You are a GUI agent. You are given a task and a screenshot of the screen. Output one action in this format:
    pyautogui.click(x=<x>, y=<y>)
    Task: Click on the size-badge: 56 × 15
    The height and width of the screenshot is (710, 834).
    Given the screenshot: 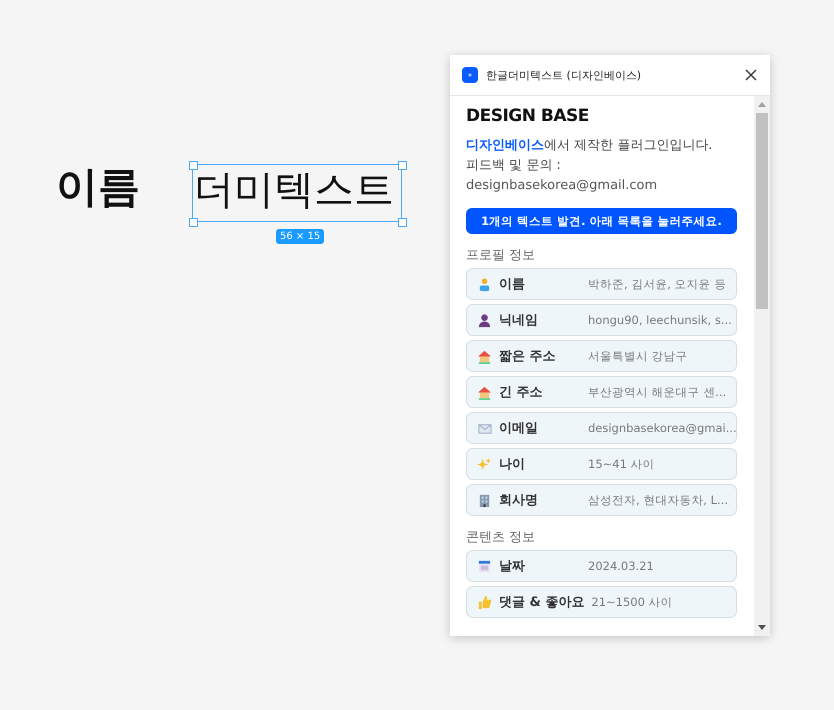 What is the action you would take?
    pyautogui.click(x=300, y=236)
    